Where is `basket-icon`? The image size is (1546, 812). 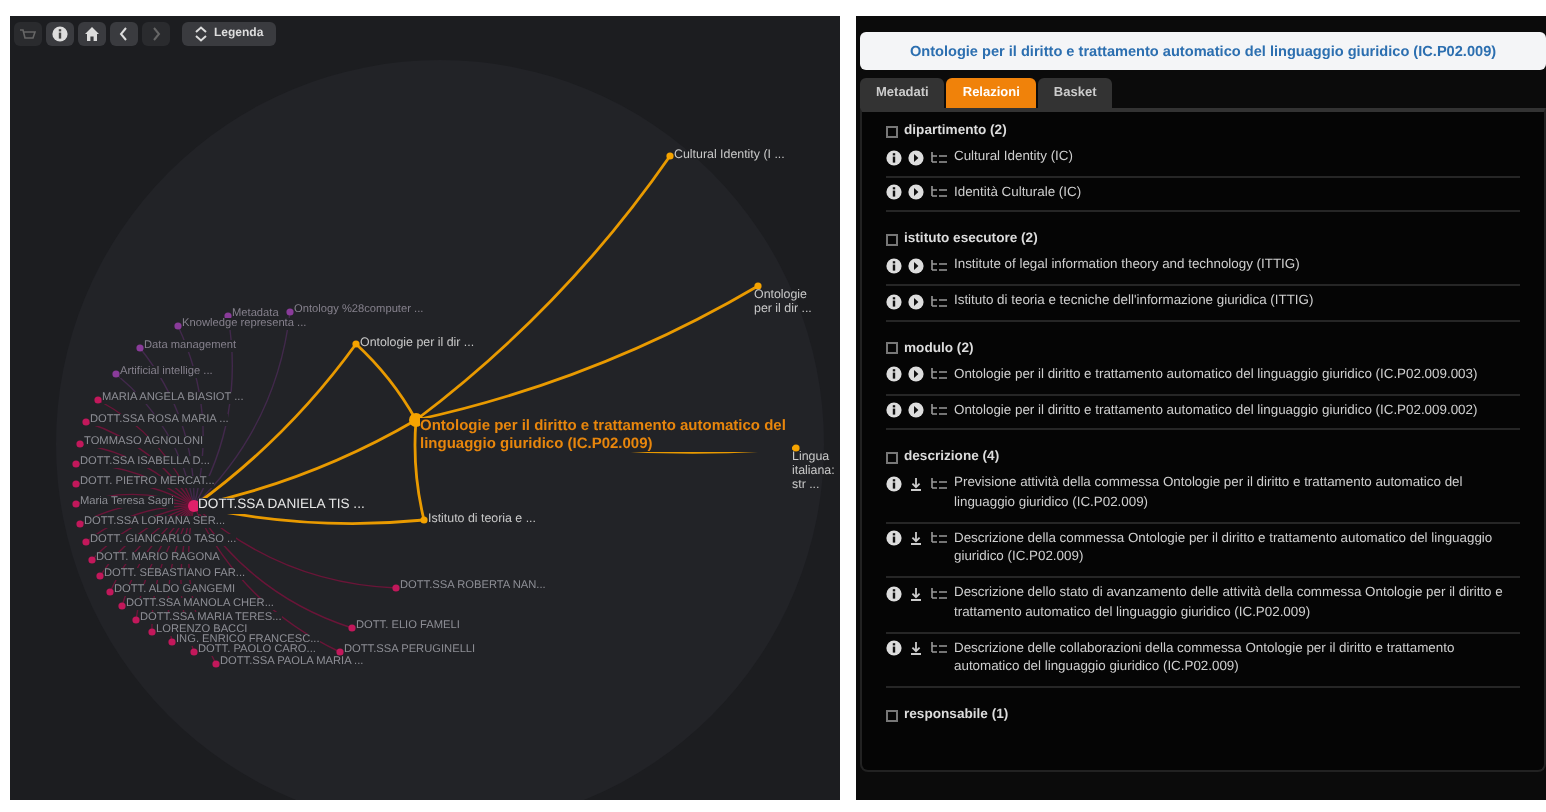
basket-icon is located at coordinates (28, 34).